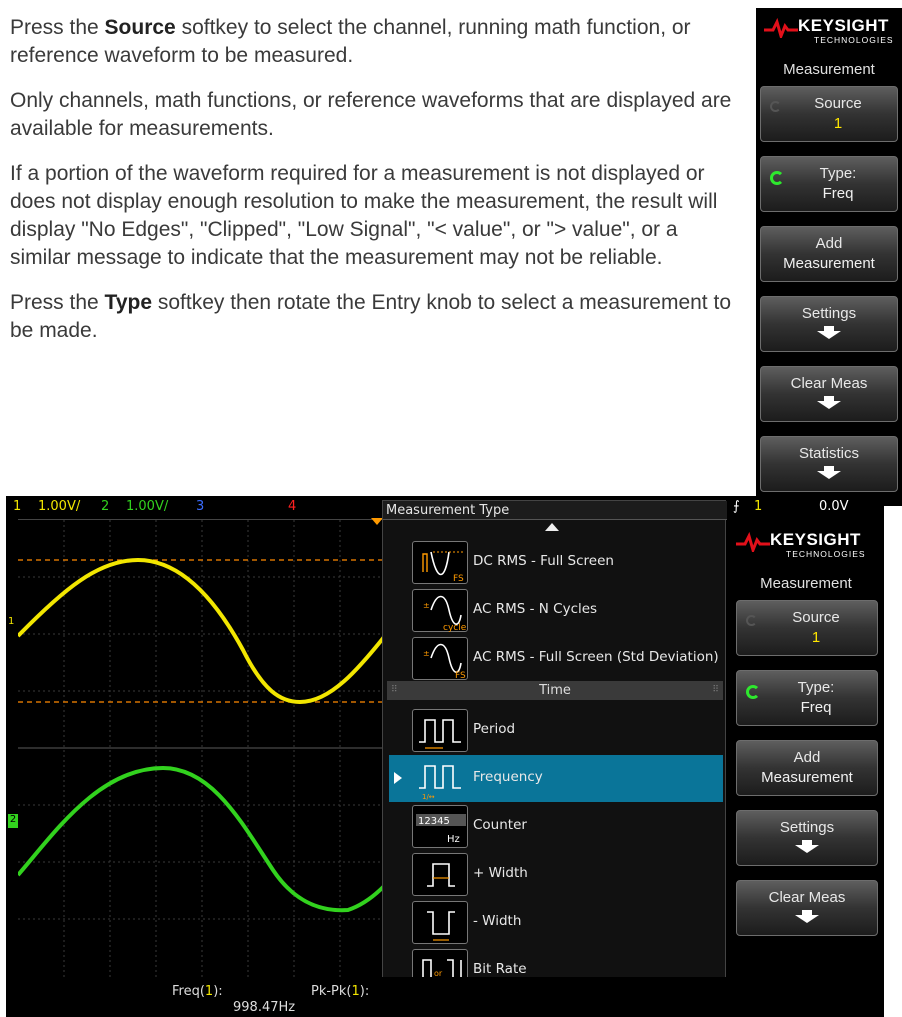 The width and height of the screenshot is (902, 1017). What do you see at coordinates (428, 797) in the screenshot?
I see `svg-text: 1/↔` at bounding box center [428, 797].